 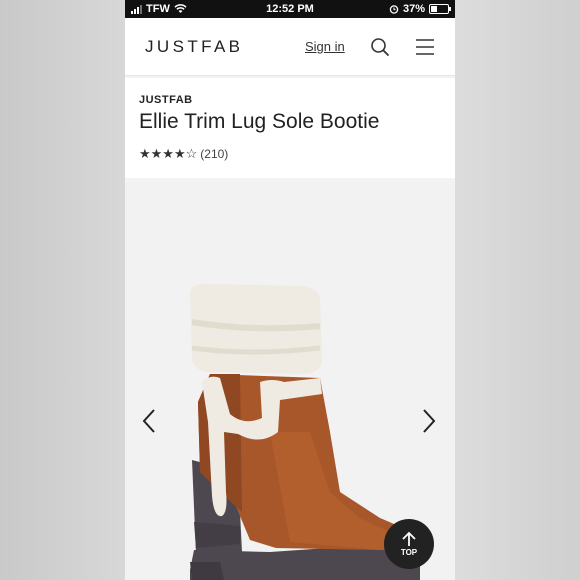 I want to click on review-count: (210), so click(x=214, y=154).